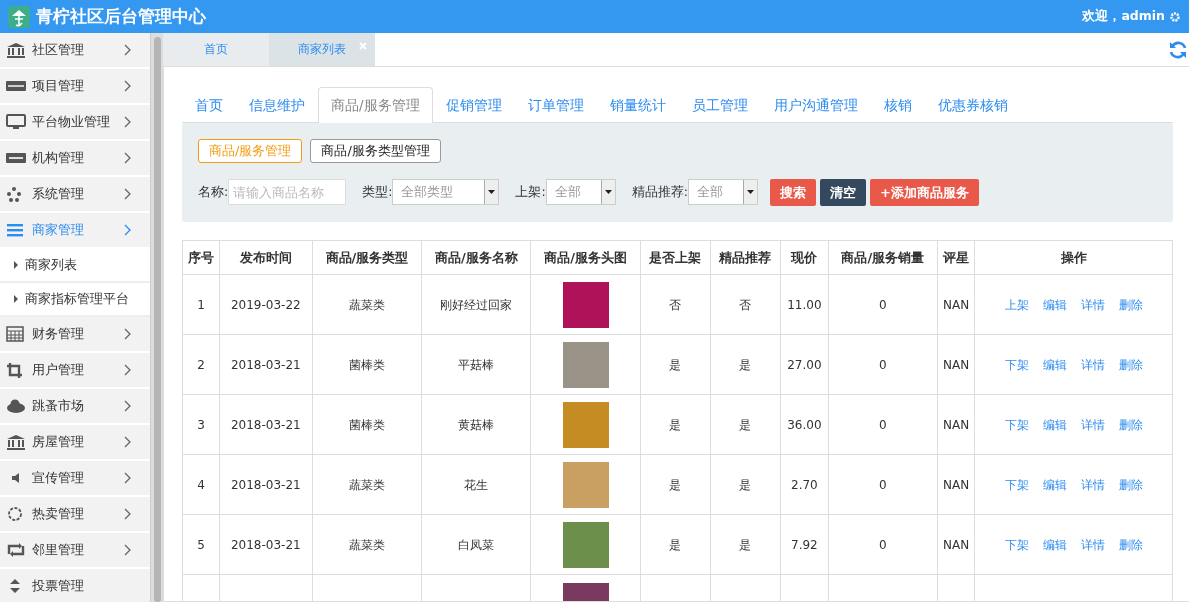 The height and width of the screenshot is (602, 1189). What do you see at coordinates (322, 49) in the screenshot?
I see `page-tab: 商家列表` at bounding box center [322, 49].